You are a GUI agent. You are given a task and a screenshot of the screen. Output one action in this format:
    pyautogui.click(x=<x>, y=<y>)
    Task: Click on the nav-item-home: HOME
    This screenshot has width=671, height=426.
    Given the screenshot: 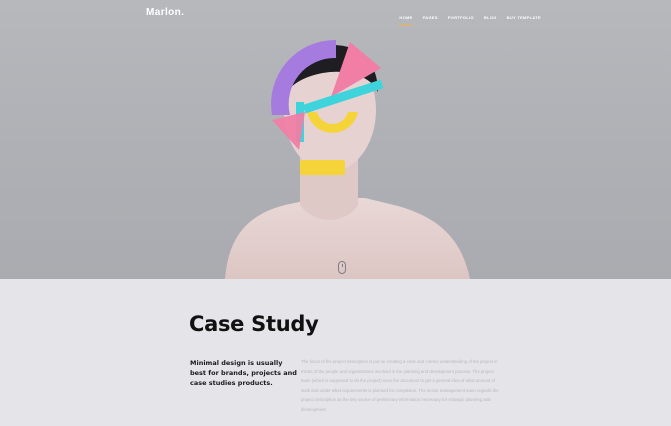 What is the action you would take?
    pyautogui.click(x=406, y=20)
    